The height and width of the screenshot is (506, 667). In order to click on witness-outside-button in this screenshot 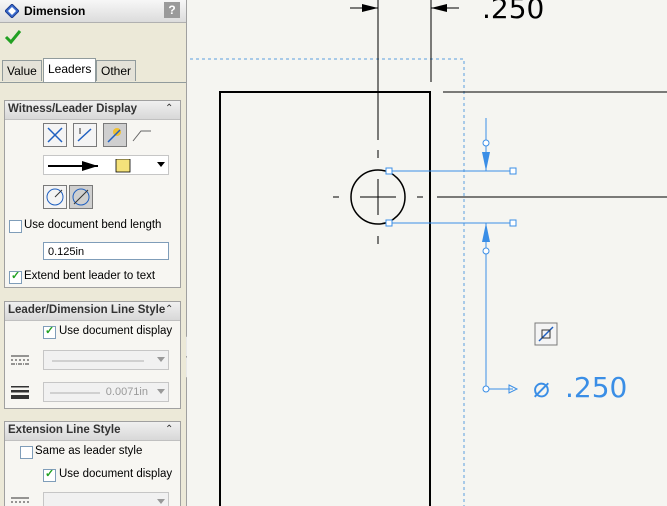, I will do `click(55, 135)`.